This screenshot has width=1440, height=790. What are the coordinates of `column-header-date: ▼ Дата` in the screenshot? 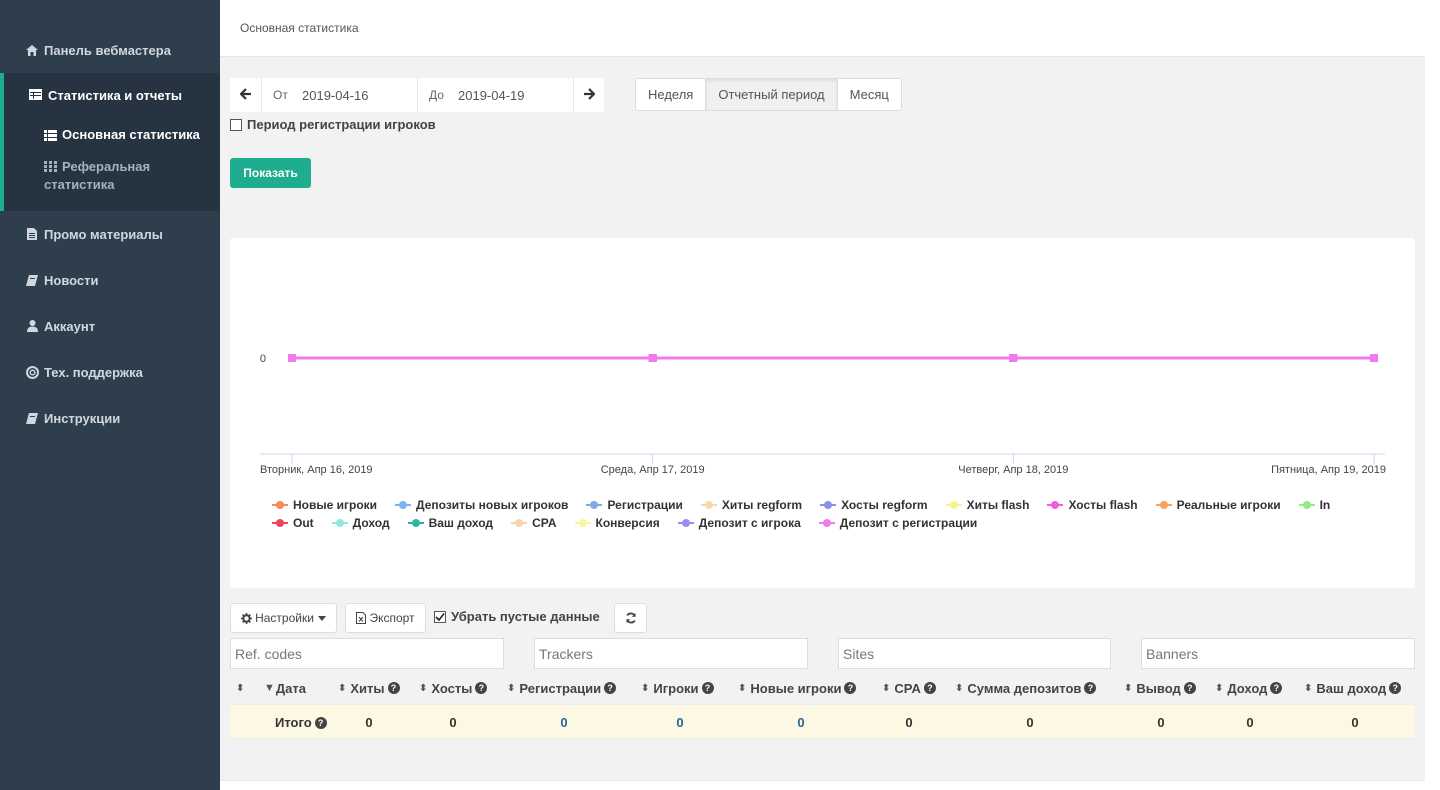 It's located at (285, 688).